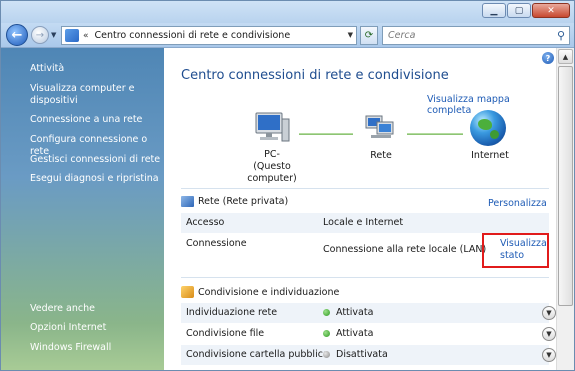 This screenshot has width=575, height=371. I want to click on expand-file-sharing-button: ▼, so click(549, 334).